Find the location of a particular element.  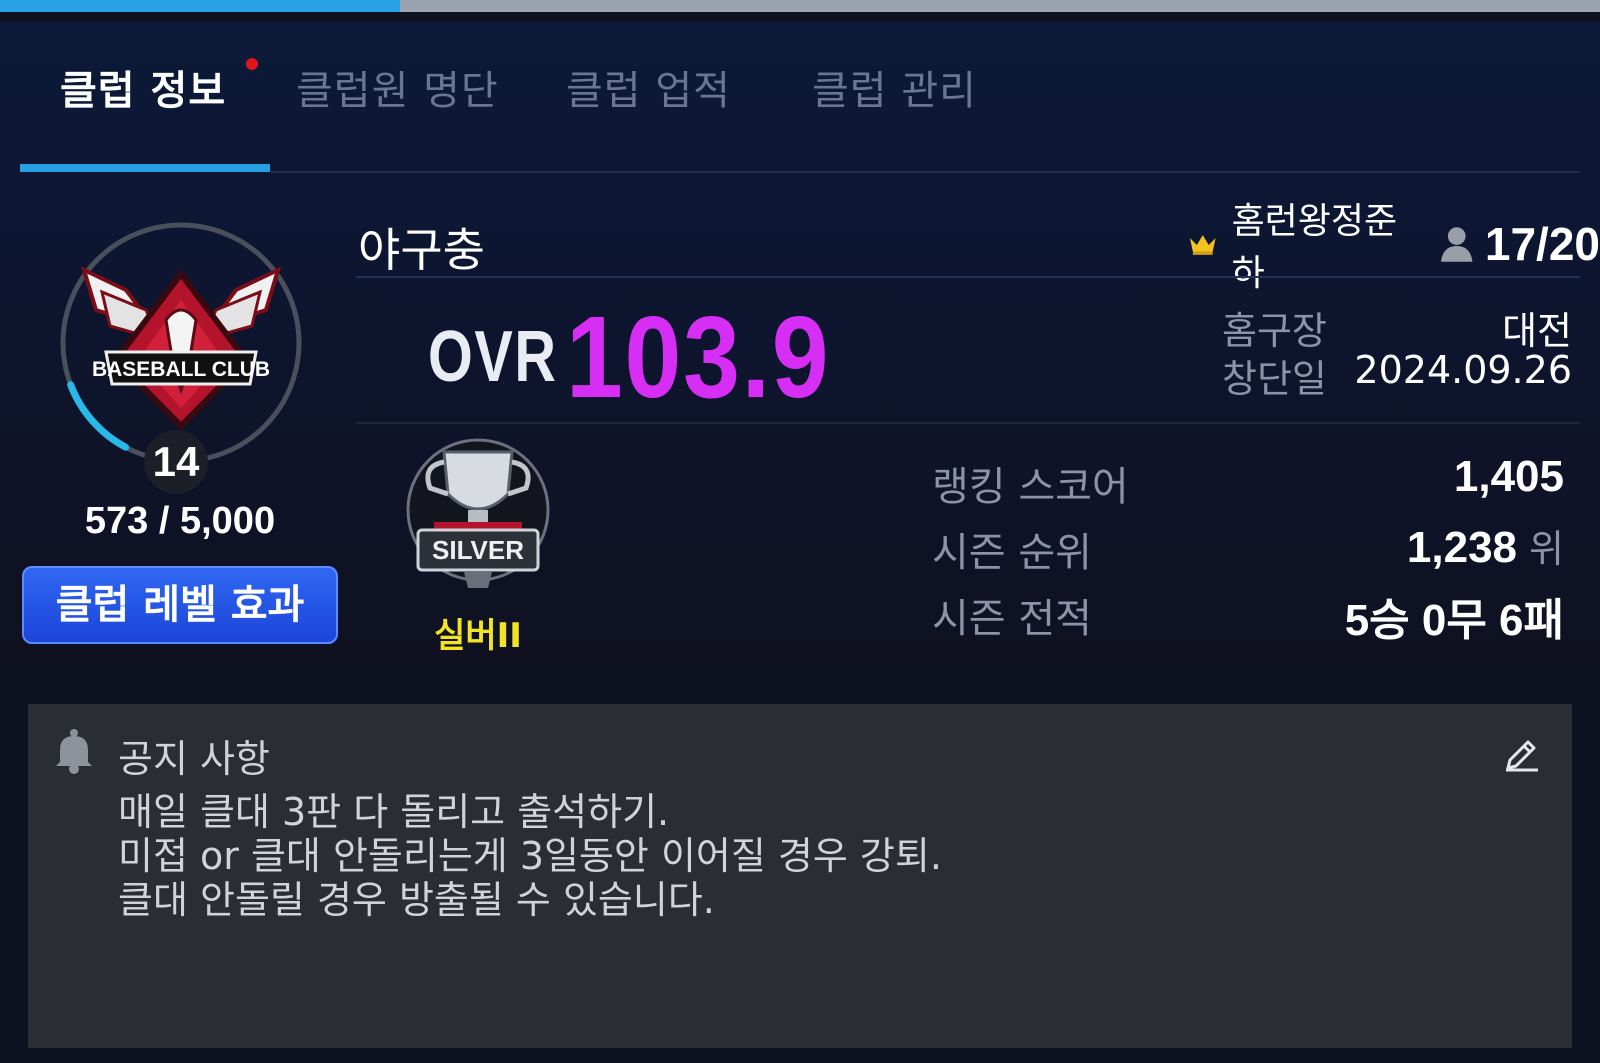

person-icon is located at coordinates (1457, 244).